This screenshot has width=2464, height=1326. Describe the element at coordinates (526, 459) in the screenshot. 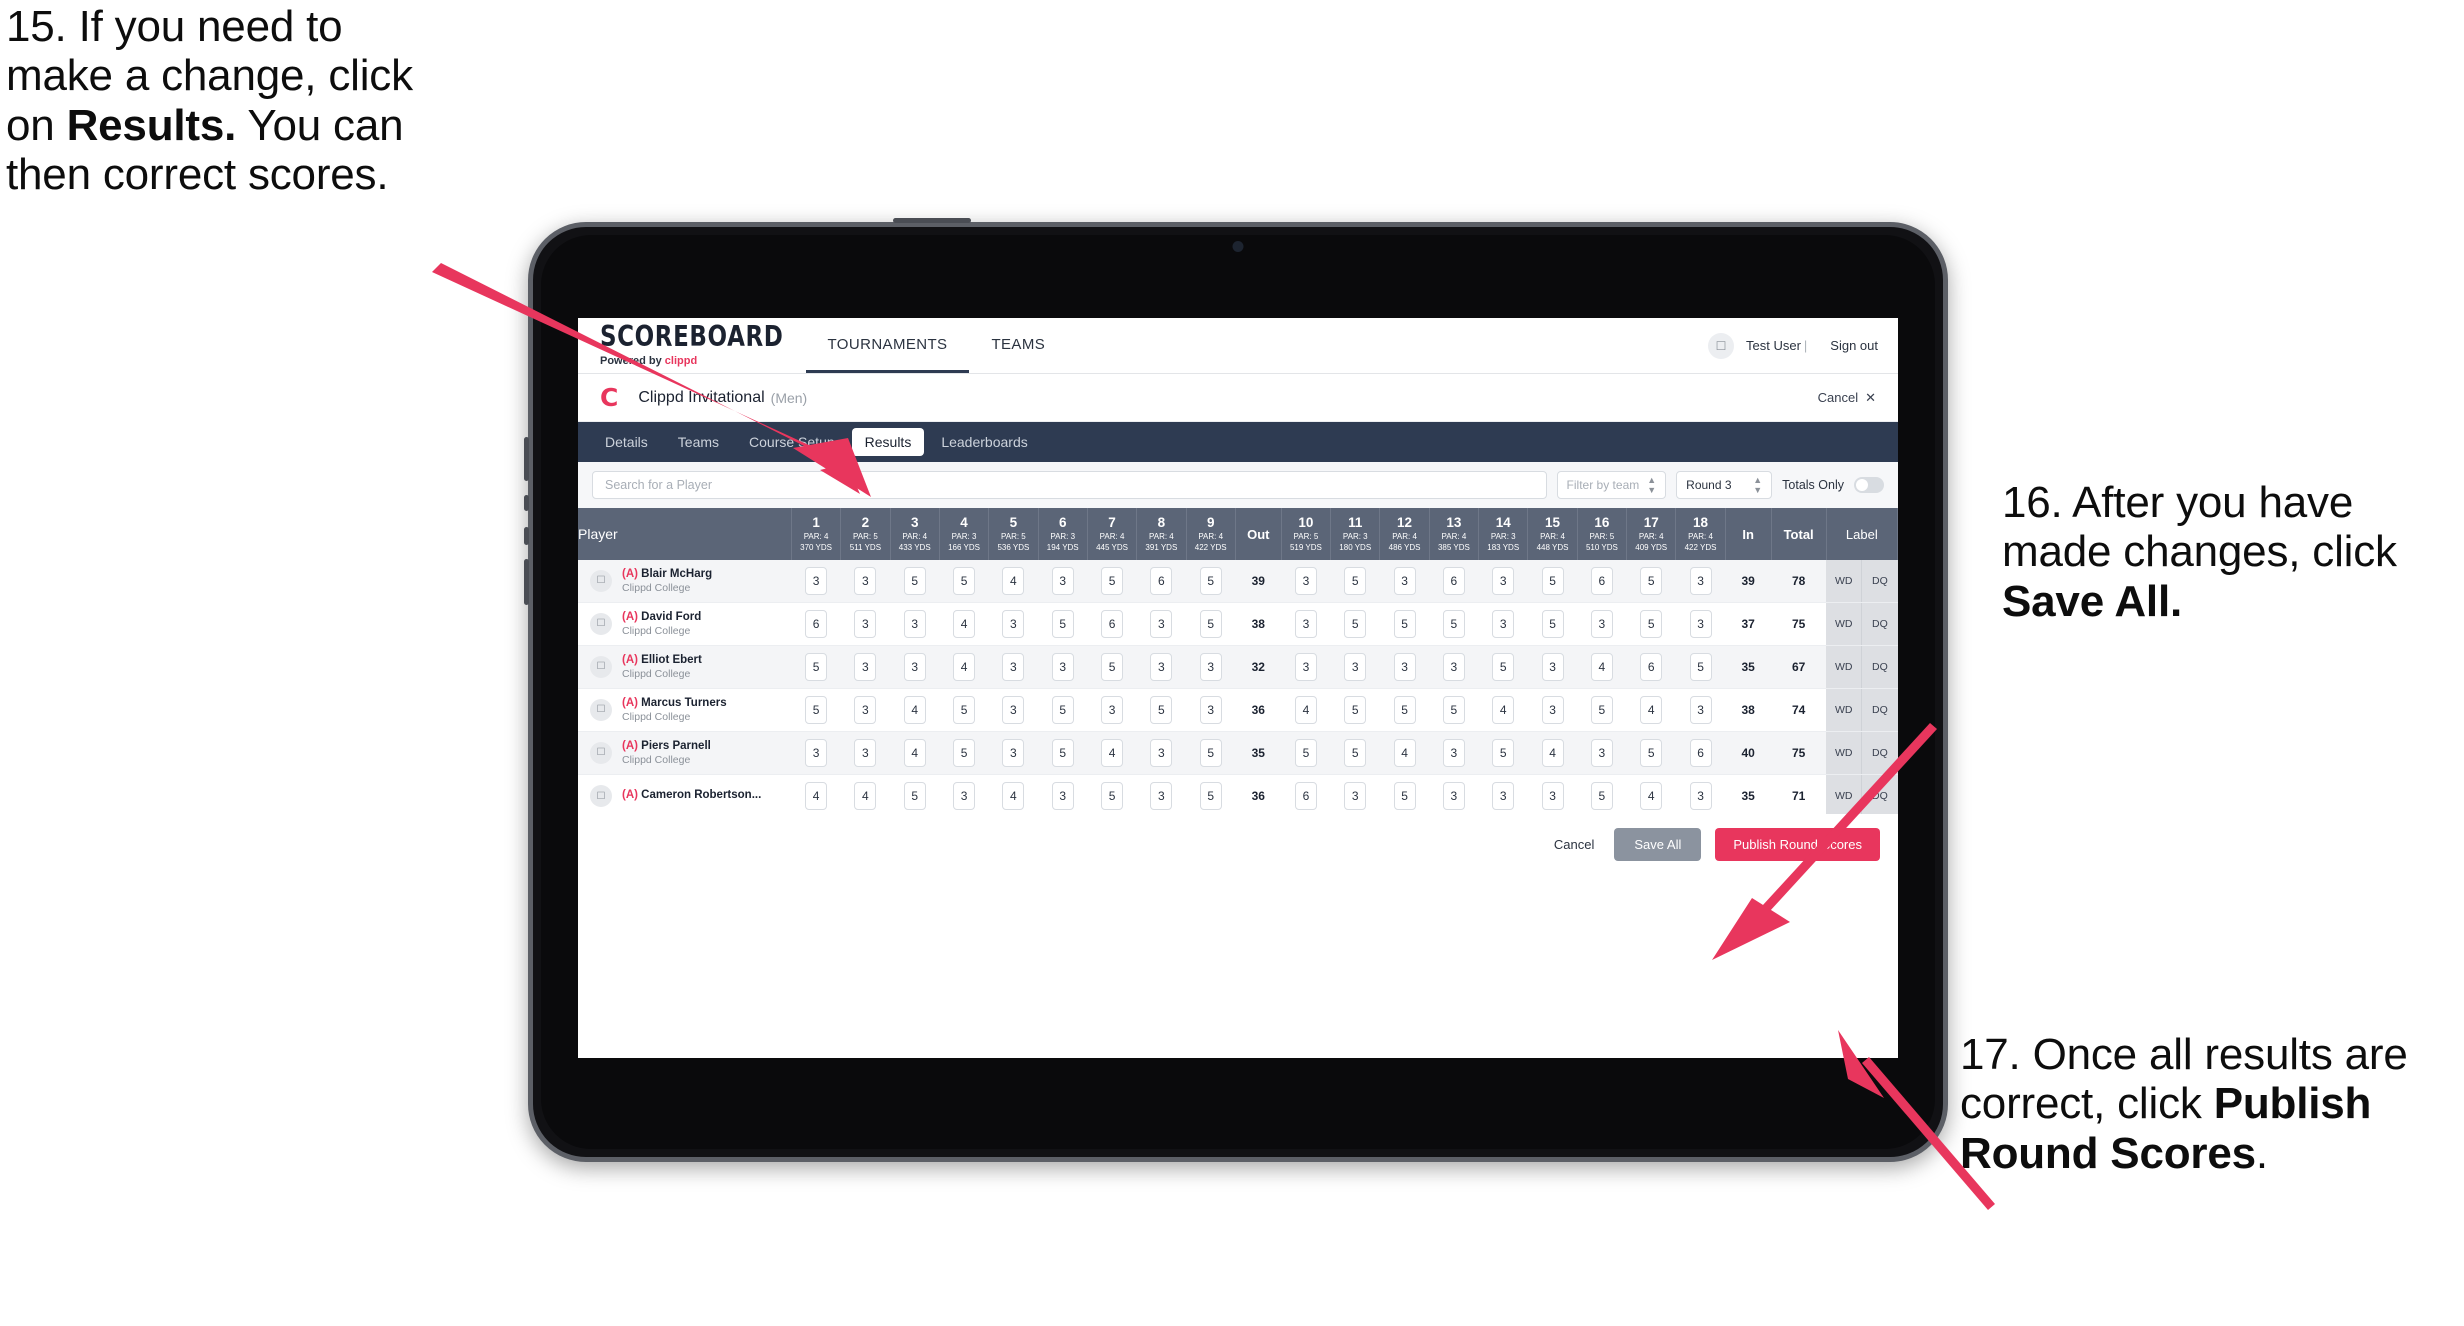

I see `volume-up-button` at that location.